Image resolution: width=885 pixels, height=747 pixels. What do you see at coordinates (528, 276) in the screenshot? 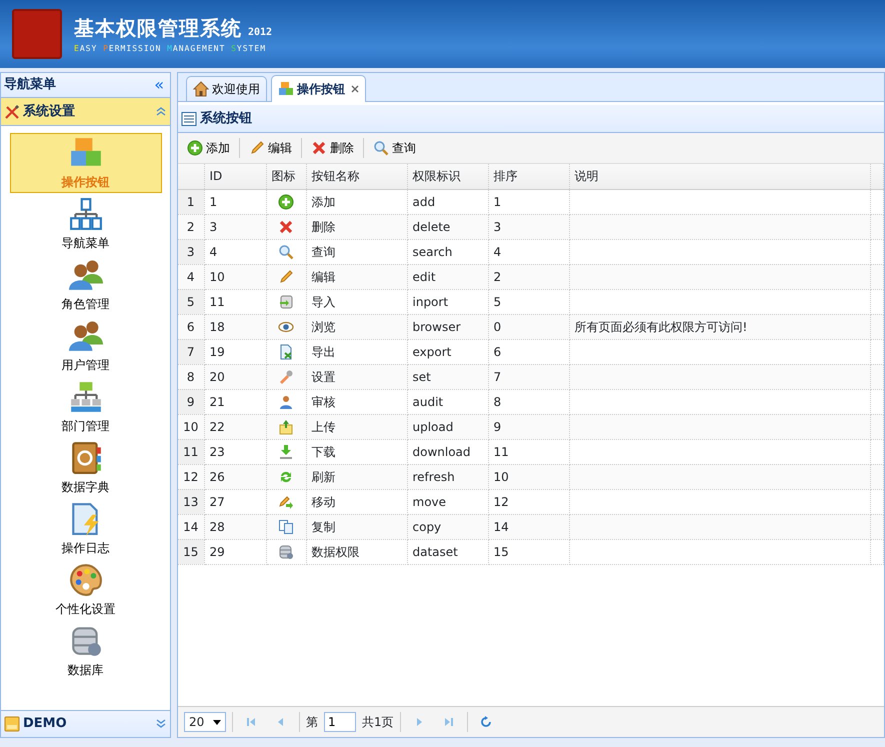
I see `table-cell: 2` at bounding box center [528, 276].